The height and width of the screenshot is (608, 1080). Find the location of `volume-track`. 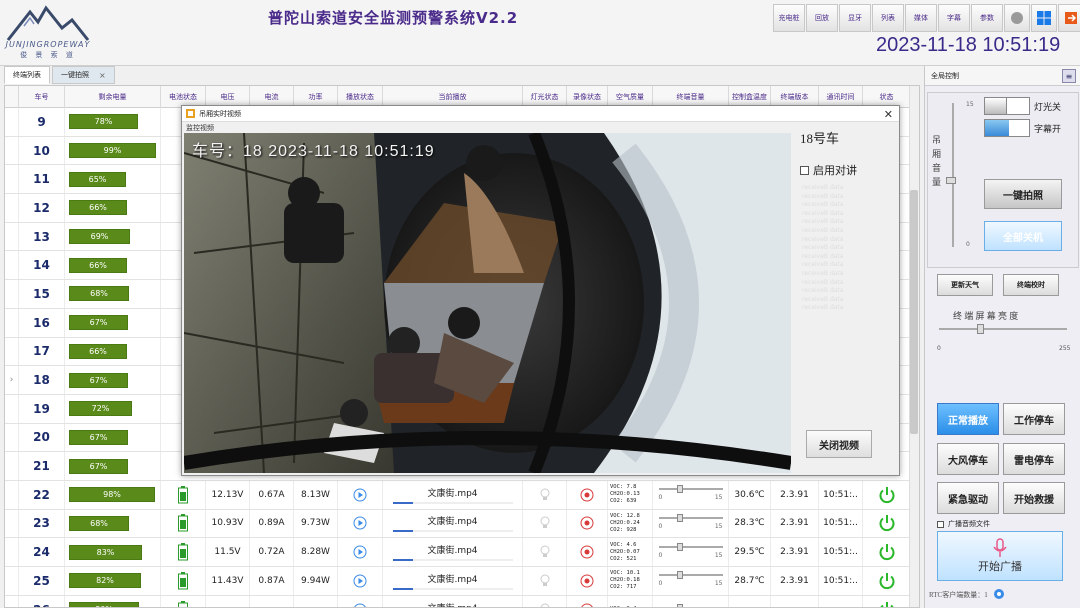

volume-track is located at coordinates (953, 175).